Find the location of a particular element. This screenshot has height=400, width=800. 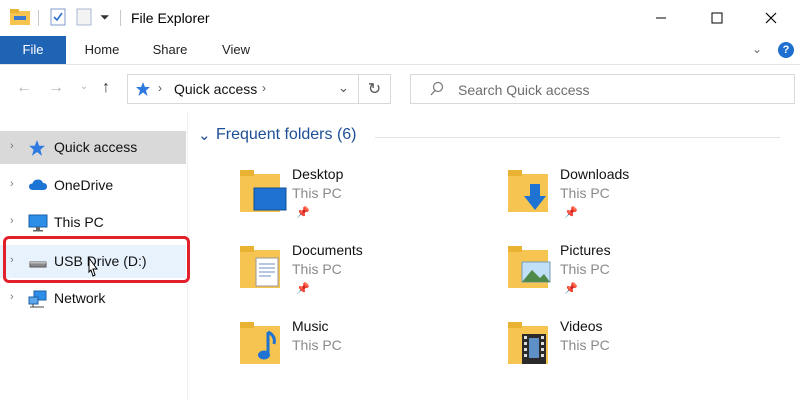

desktop-folder-icon is located at coordinates (266, 192).